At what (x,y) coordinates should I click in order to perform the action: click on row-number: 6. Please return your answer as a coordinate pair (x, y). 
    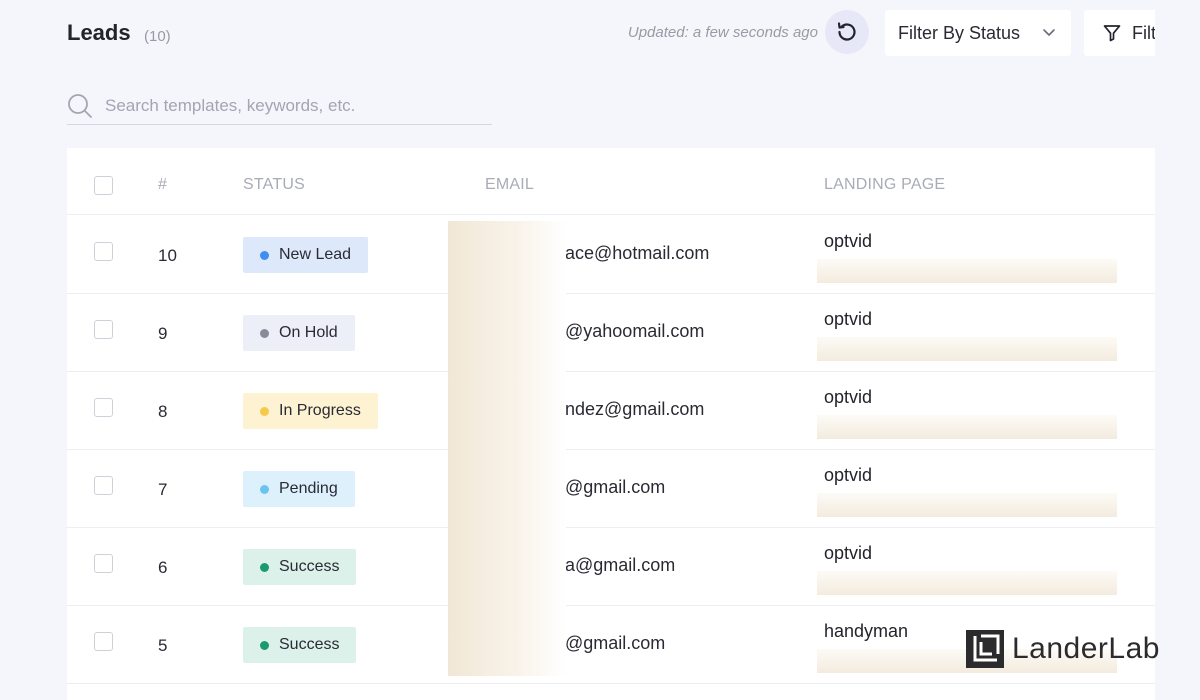
    Looking at the image, I should click on (163, 567).